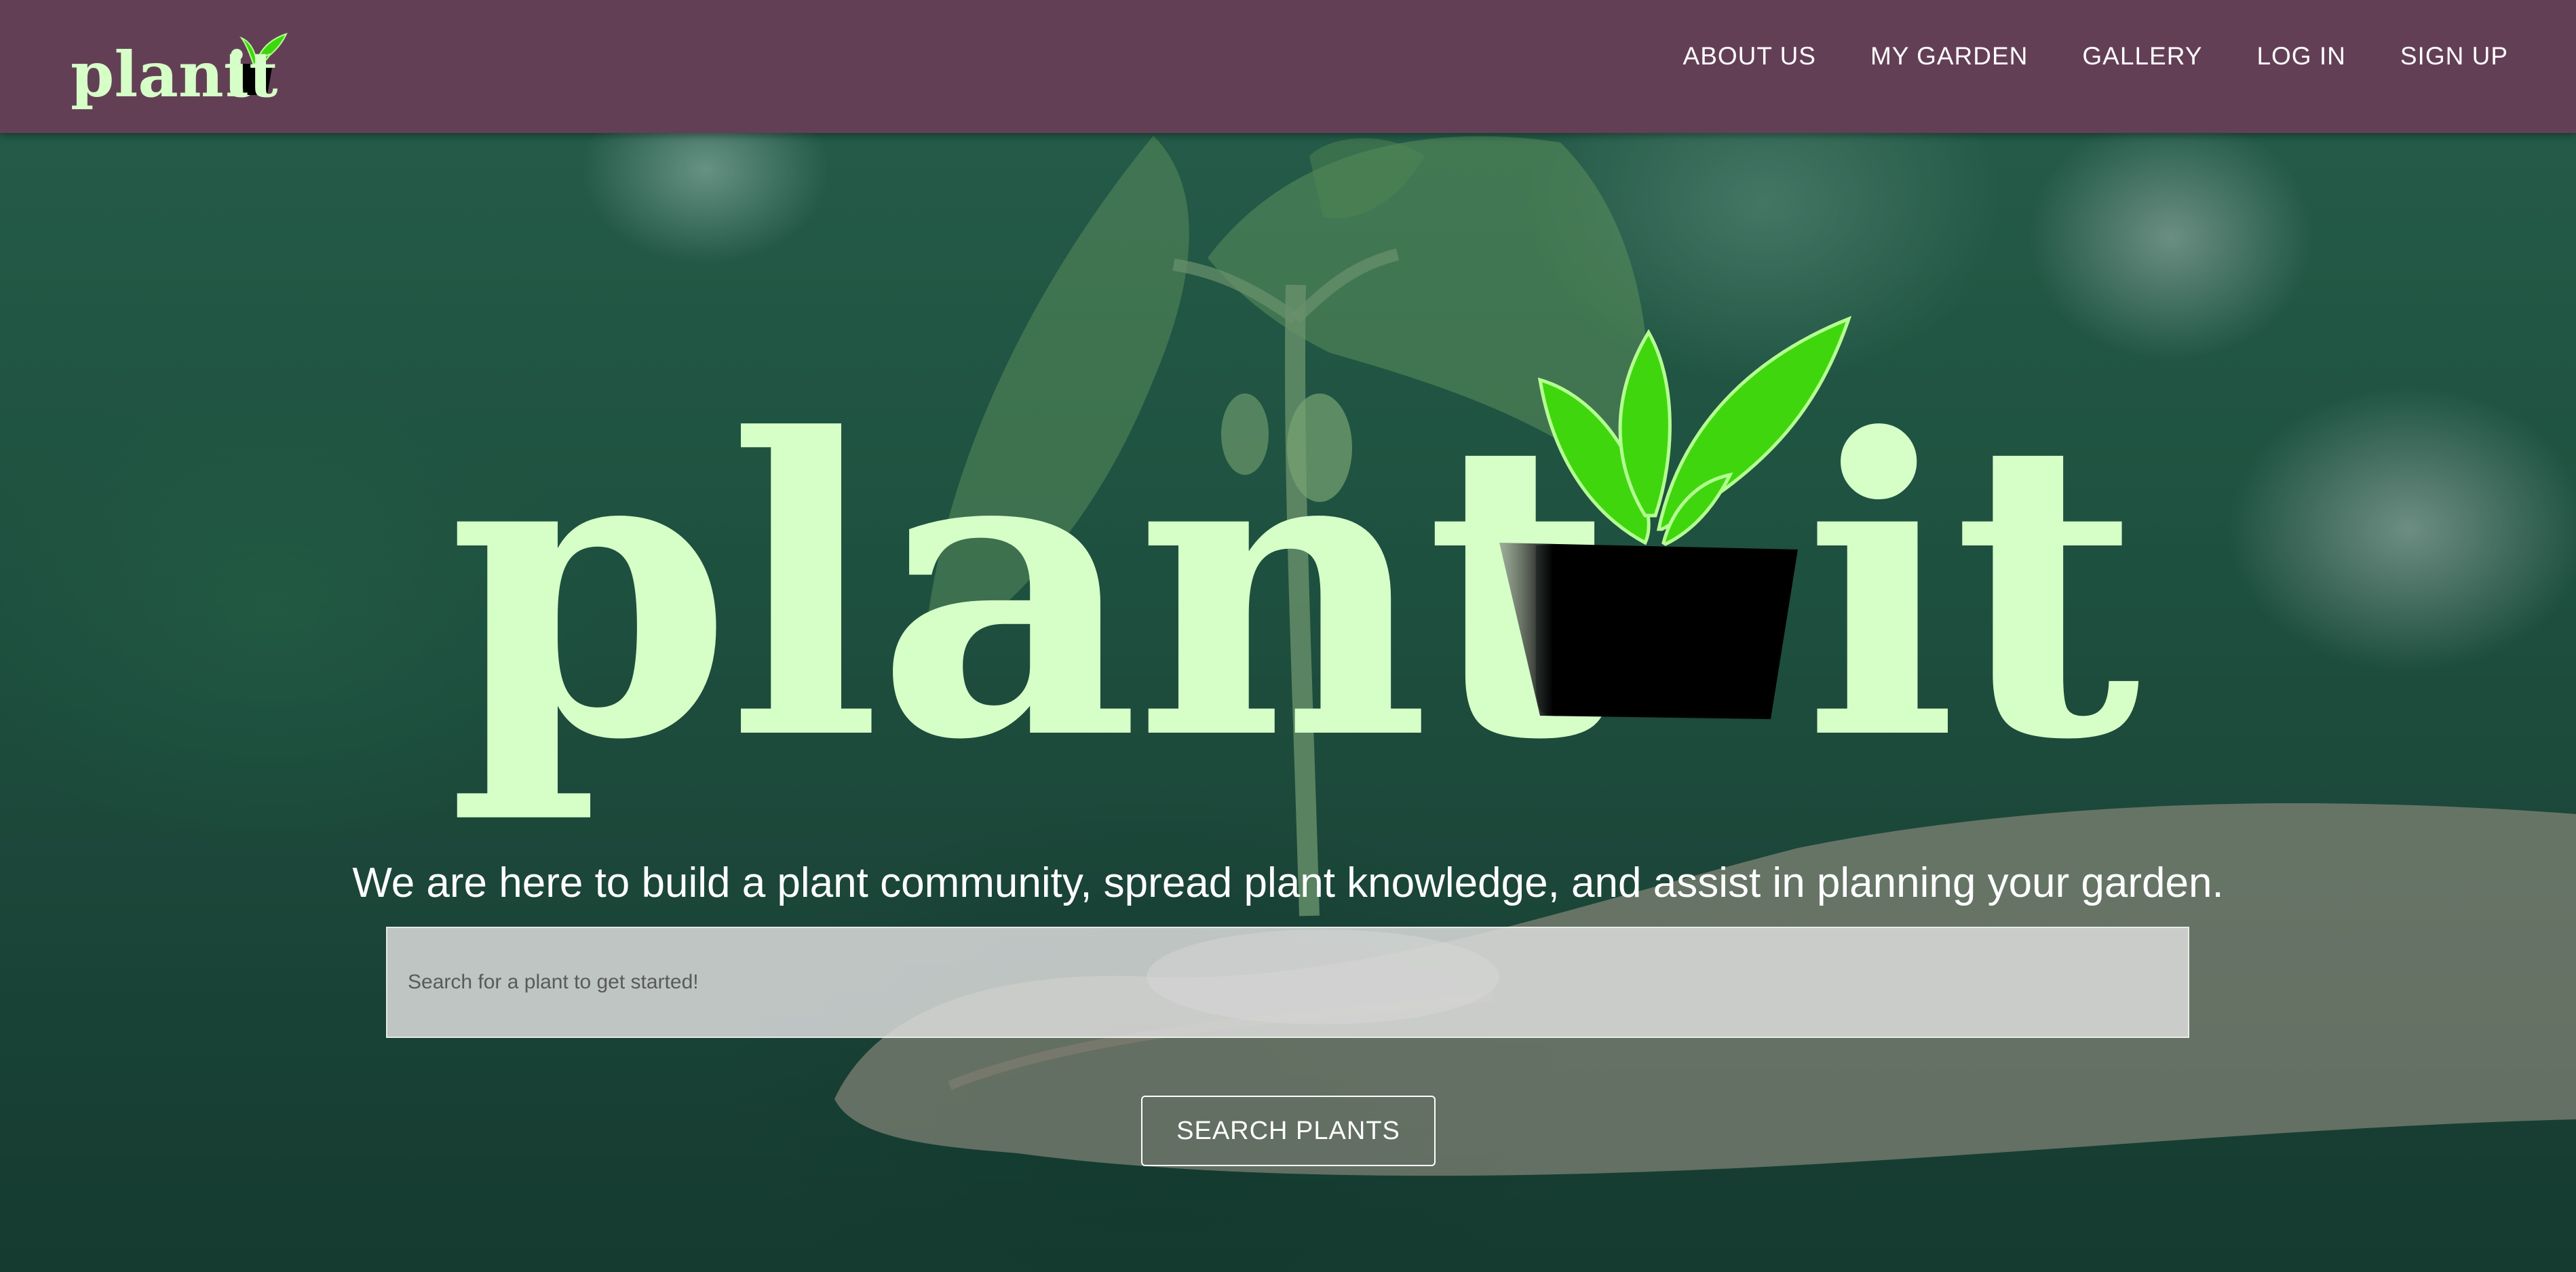  What do you see at coordinates (193, 67) in the screenshot?
I see `brand-logo: plant it` at bounding box center [193, 67].